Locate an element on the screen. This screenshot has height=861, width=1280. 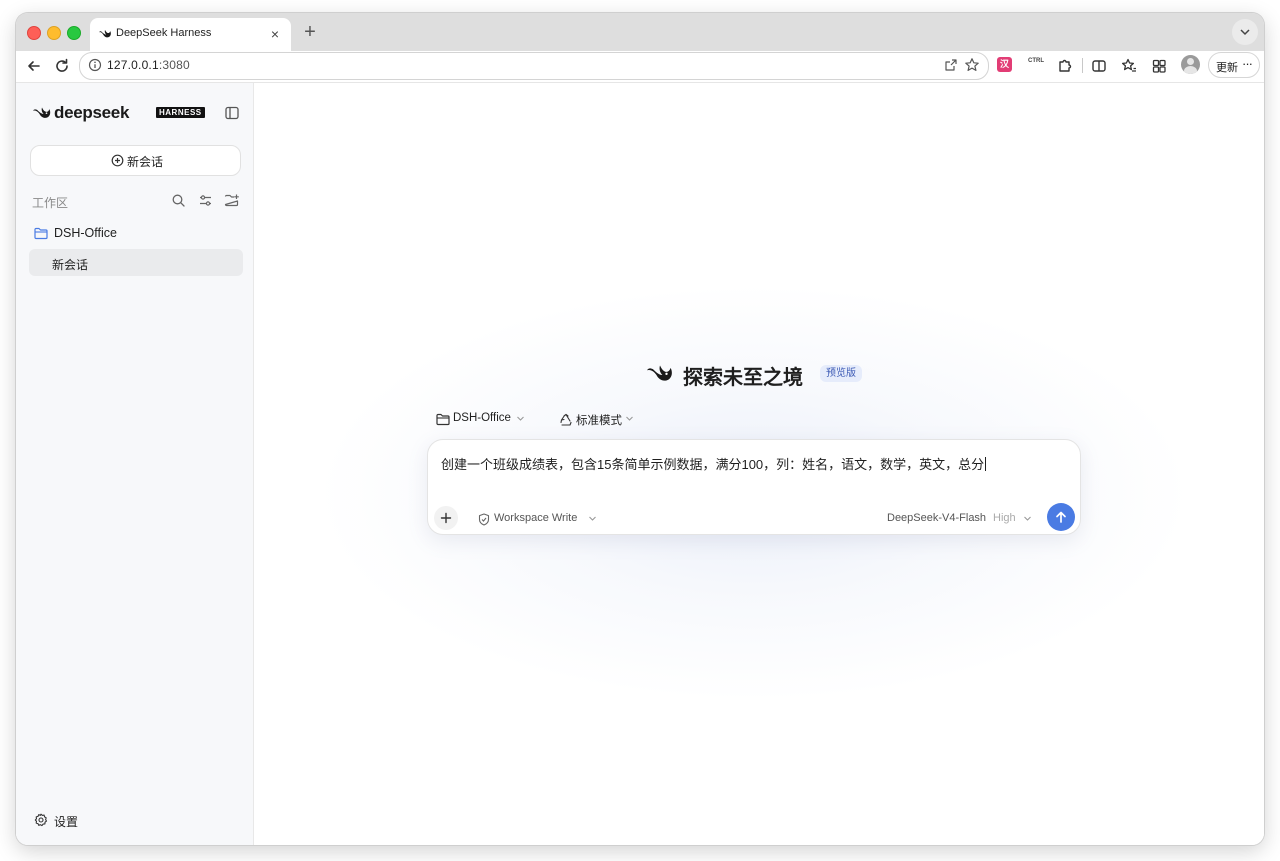
profile-avatar is located at coordinates (1190, 64).